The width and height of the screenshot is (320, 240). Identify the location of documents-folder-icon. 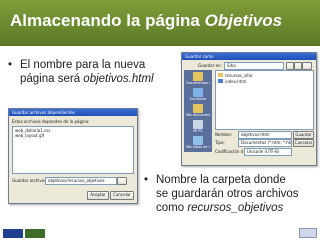
(198, 108).